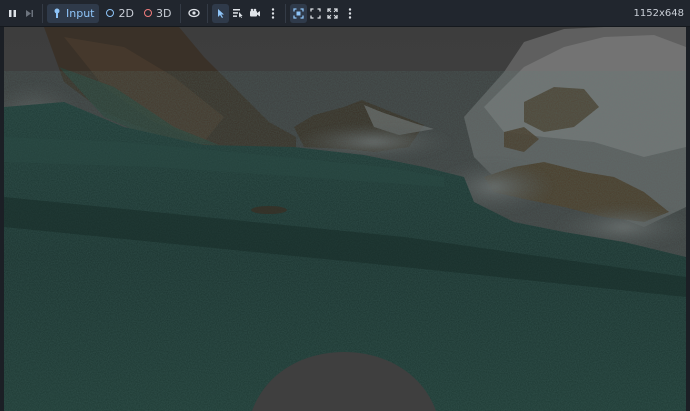 Image resolution: width=690 pixels, height=411 pixels. I want to click on embed-options-button, so click(349, 13).